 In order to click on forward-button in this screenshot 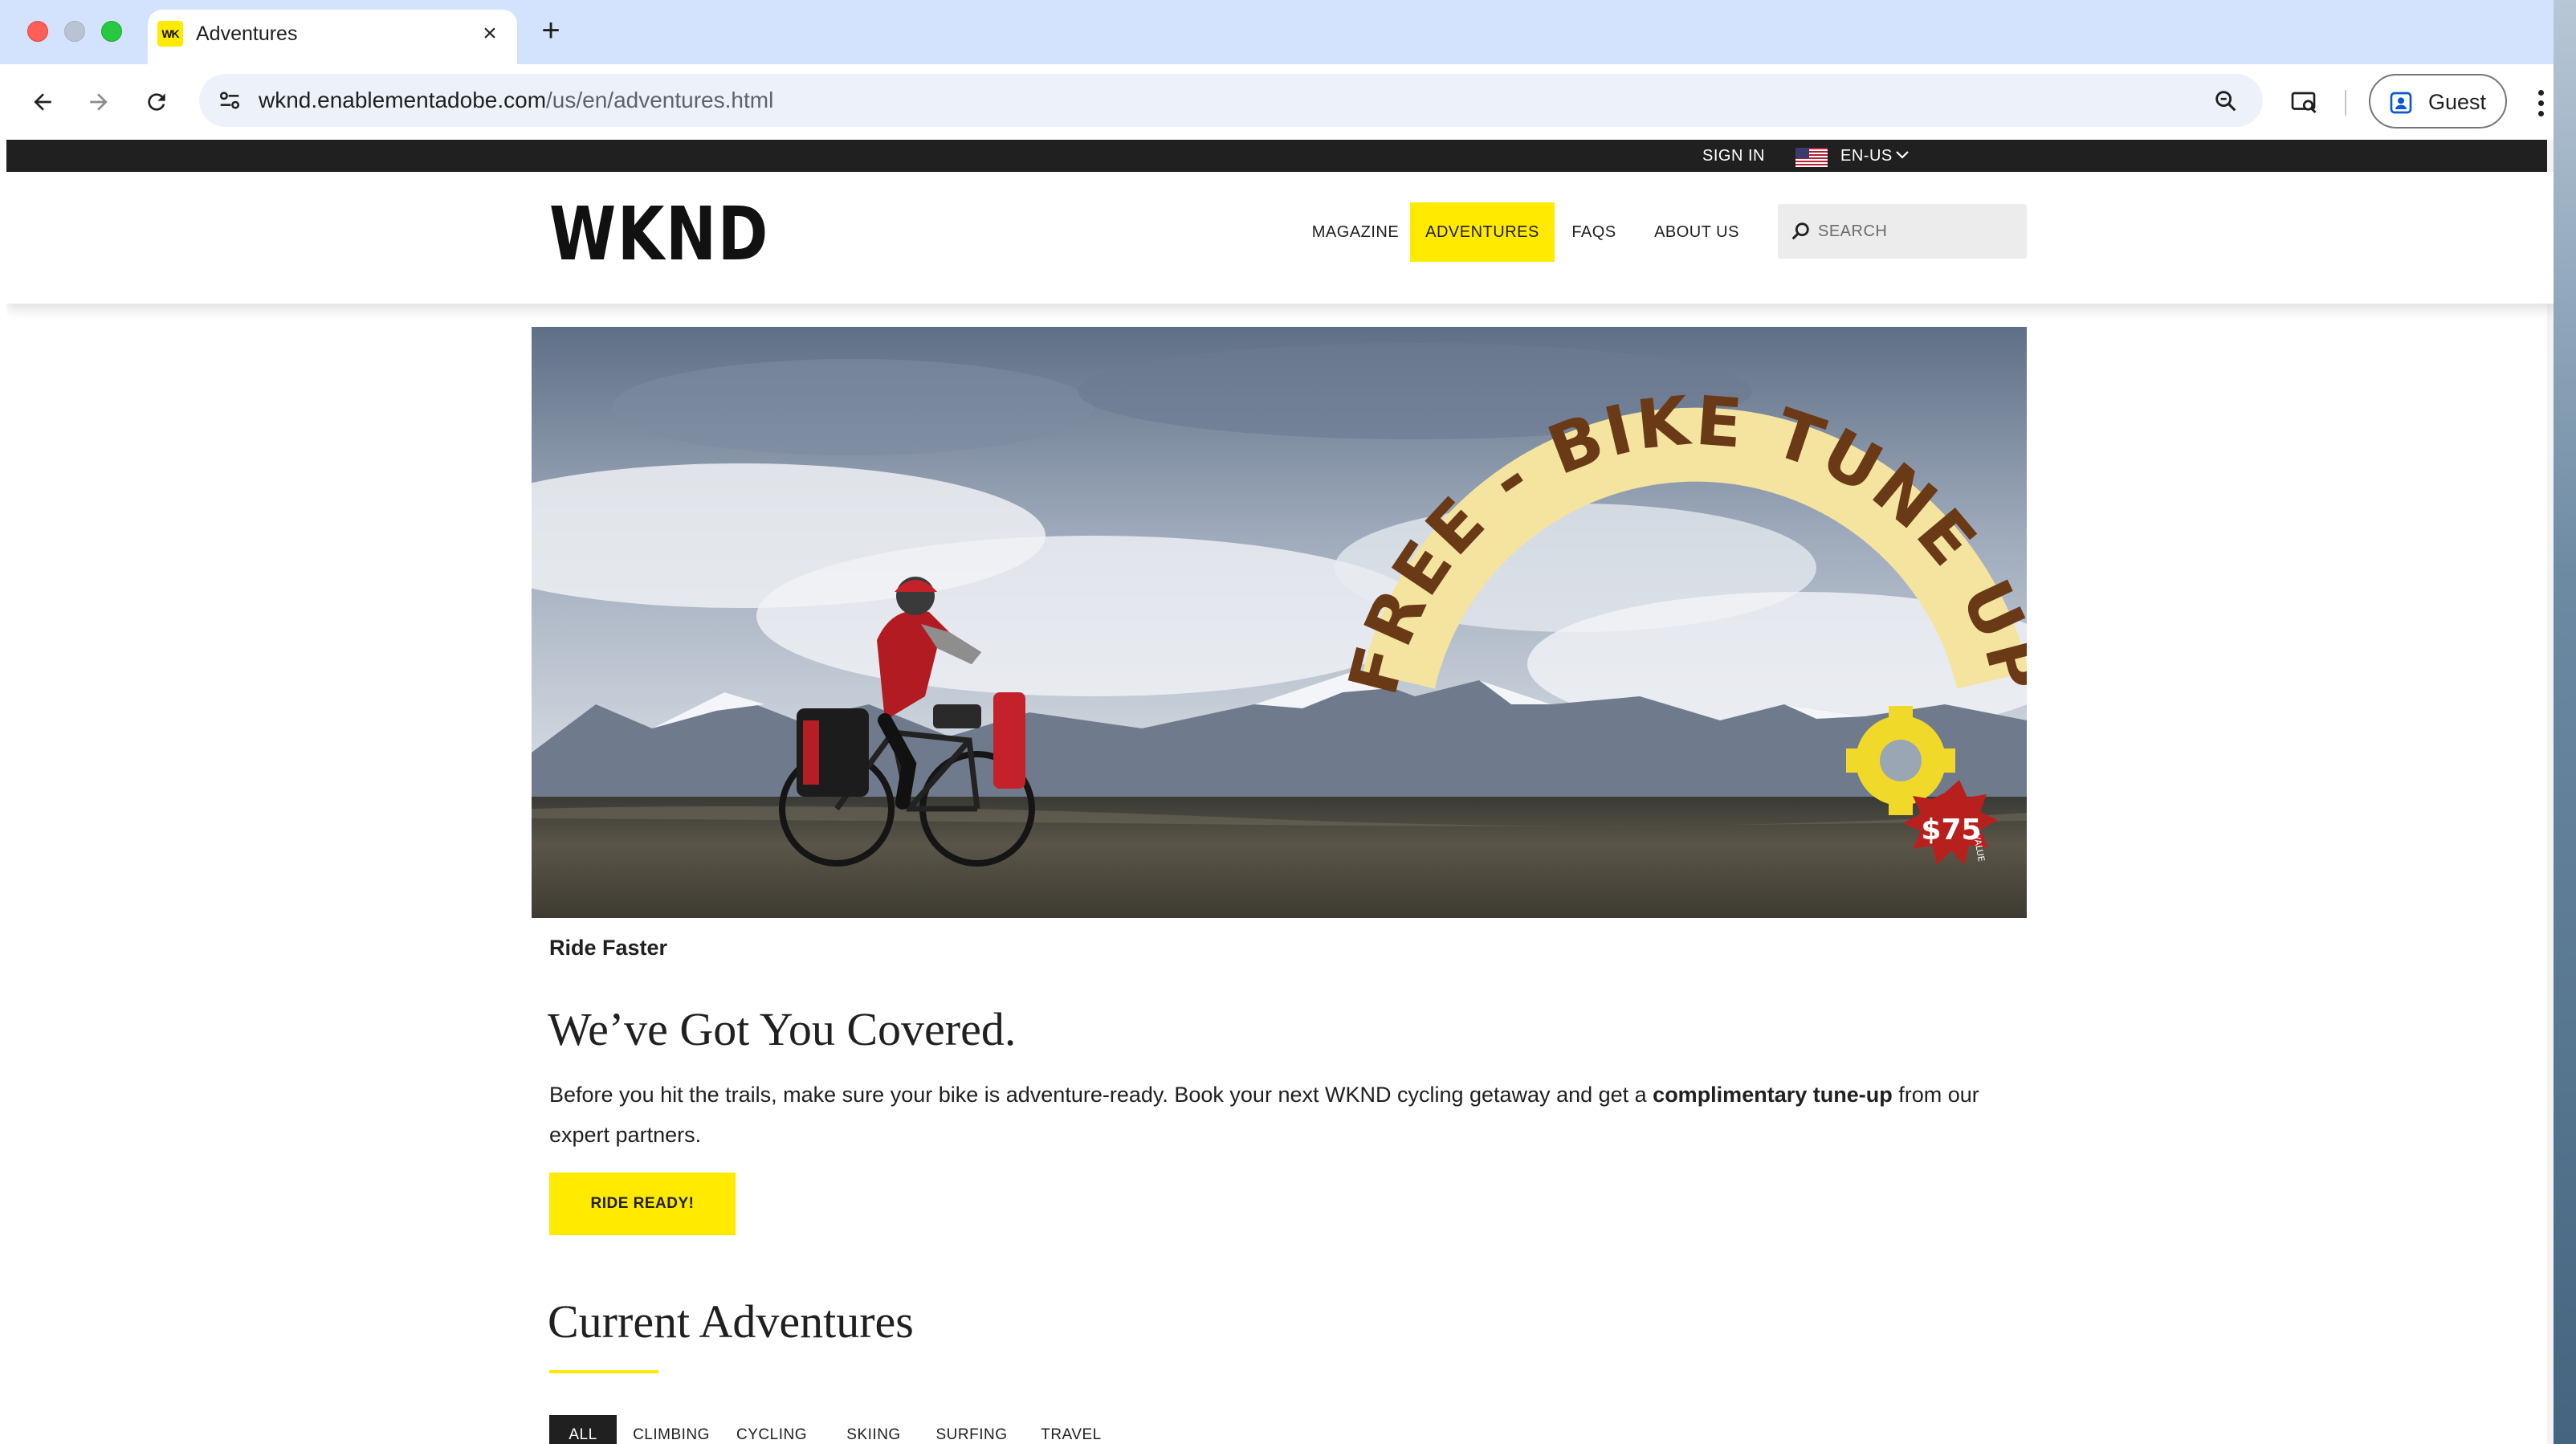, I will do `click(99, 102)`.